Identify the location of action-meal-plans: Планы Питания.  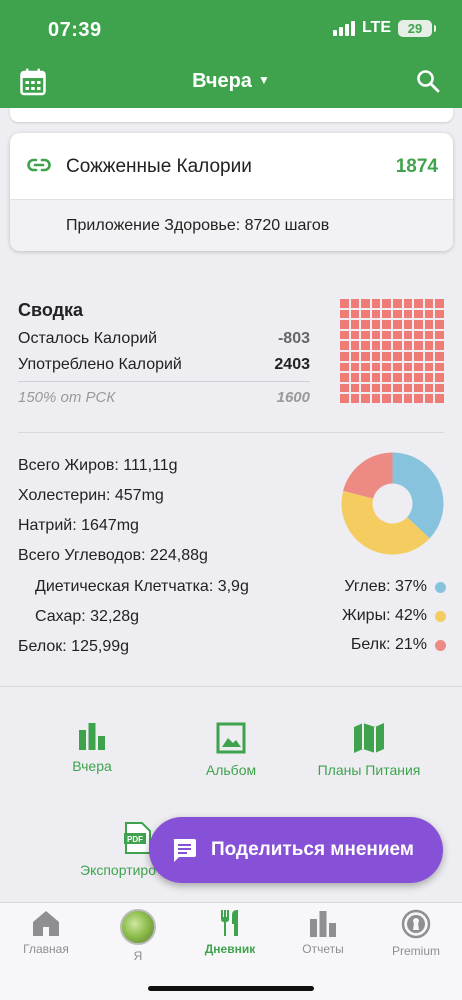
(369, 750).